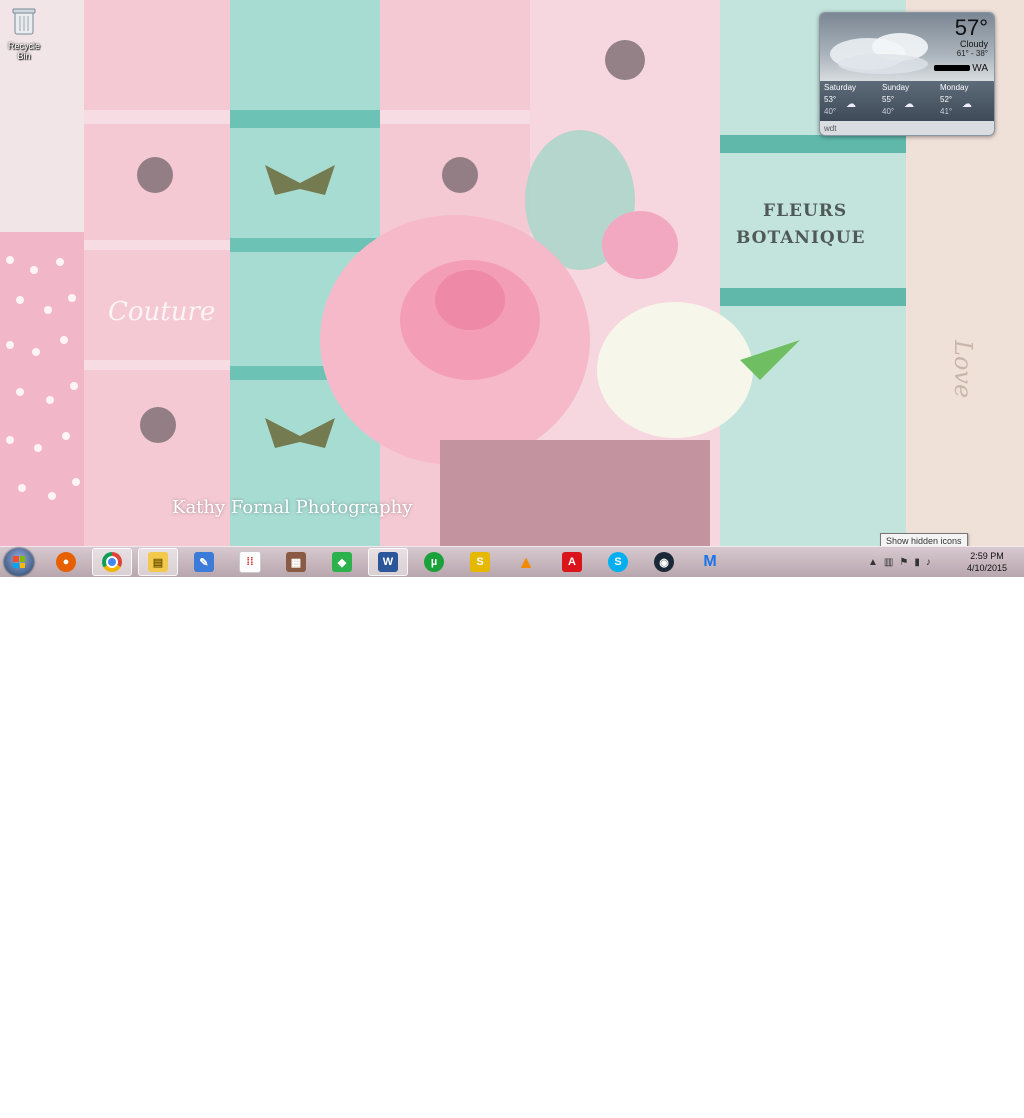 The width and height of the screenshot is (1024, 1118). Describe the element at coordinates (946, 111) in the screenshot. I see `forecast-low: 41°` at that location.